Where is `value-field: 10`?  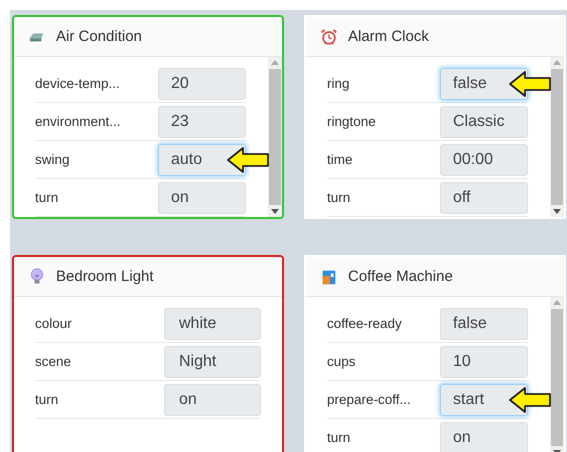 value-field: 10 is located at coordinates (484, 362).